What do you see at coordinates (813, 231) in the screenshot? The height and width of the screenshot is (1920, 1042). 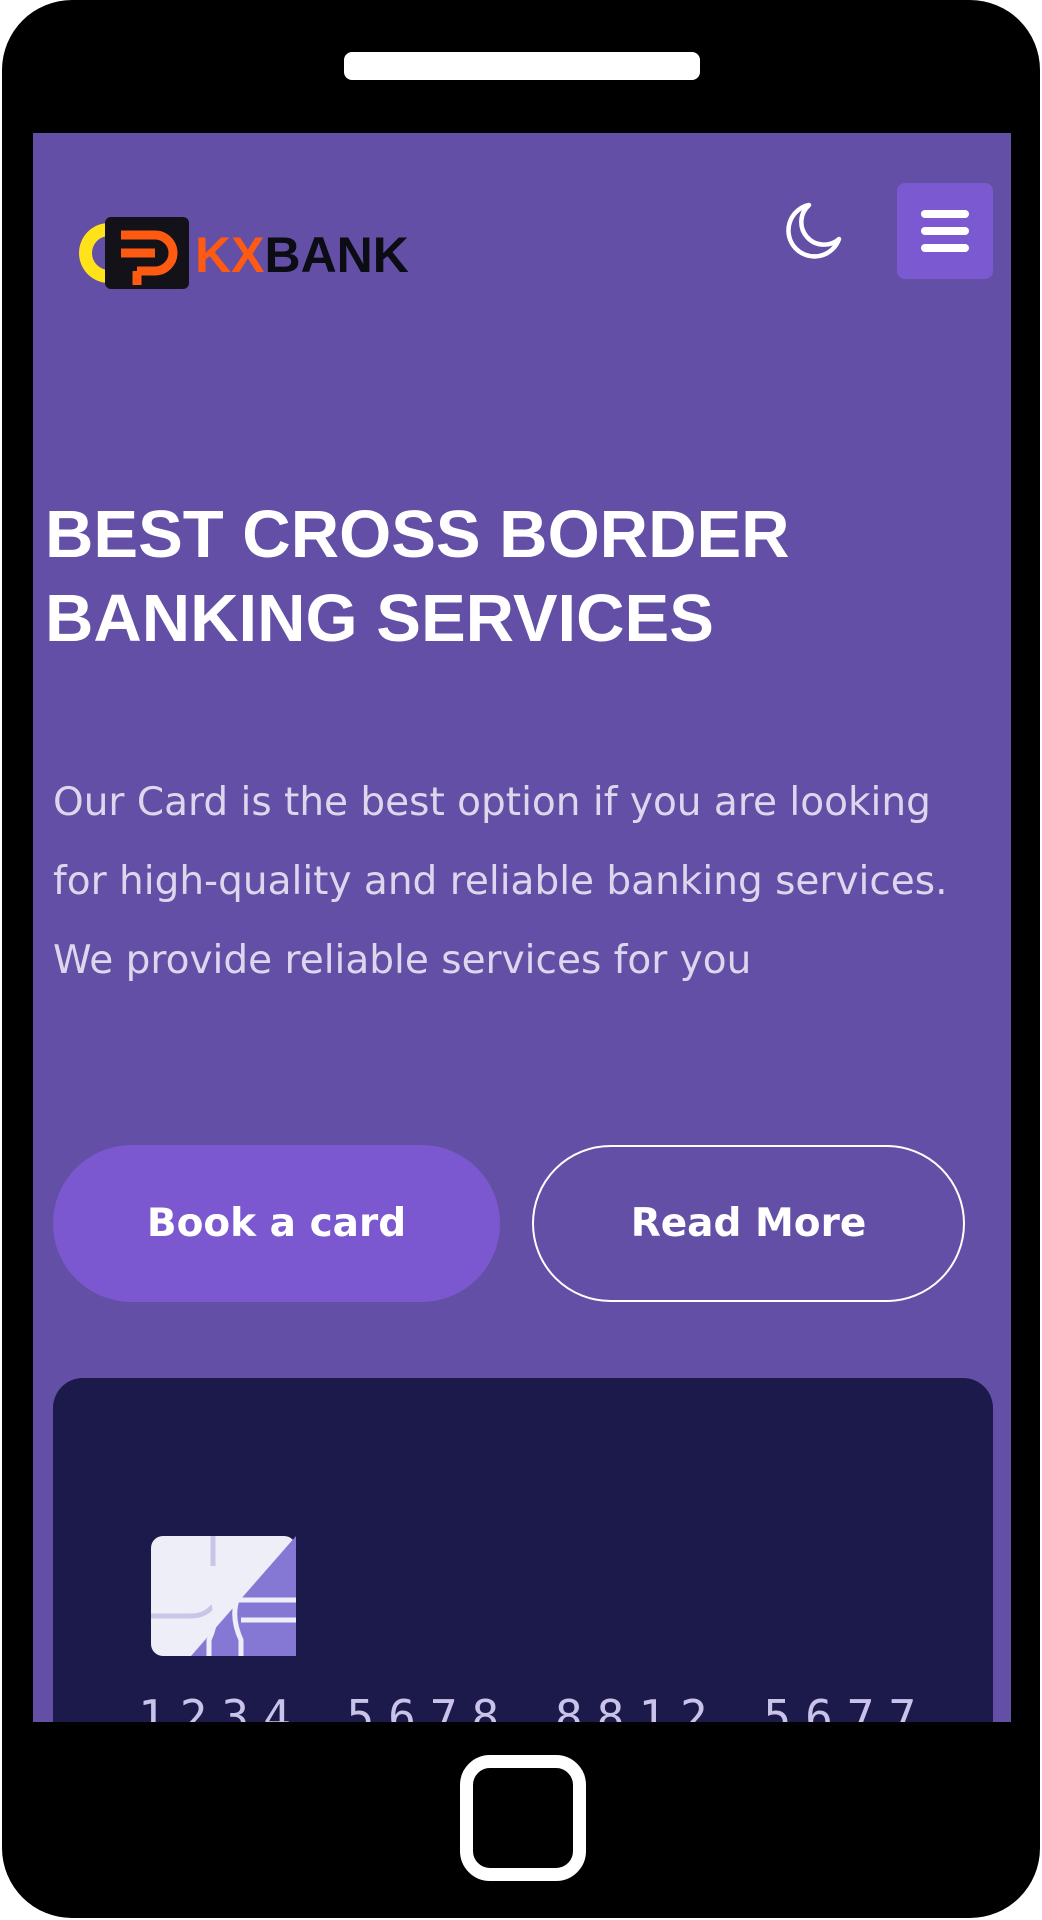 I see `moon-icon` at bounding box center [813, 231].